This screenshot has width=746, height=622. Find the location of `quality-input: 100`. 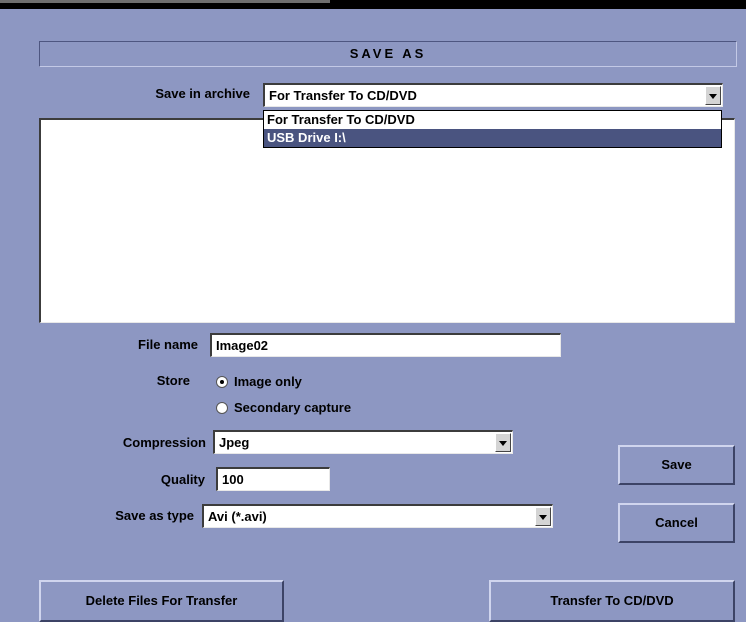

quality-input: 100 is located at coordinates (273, 479).